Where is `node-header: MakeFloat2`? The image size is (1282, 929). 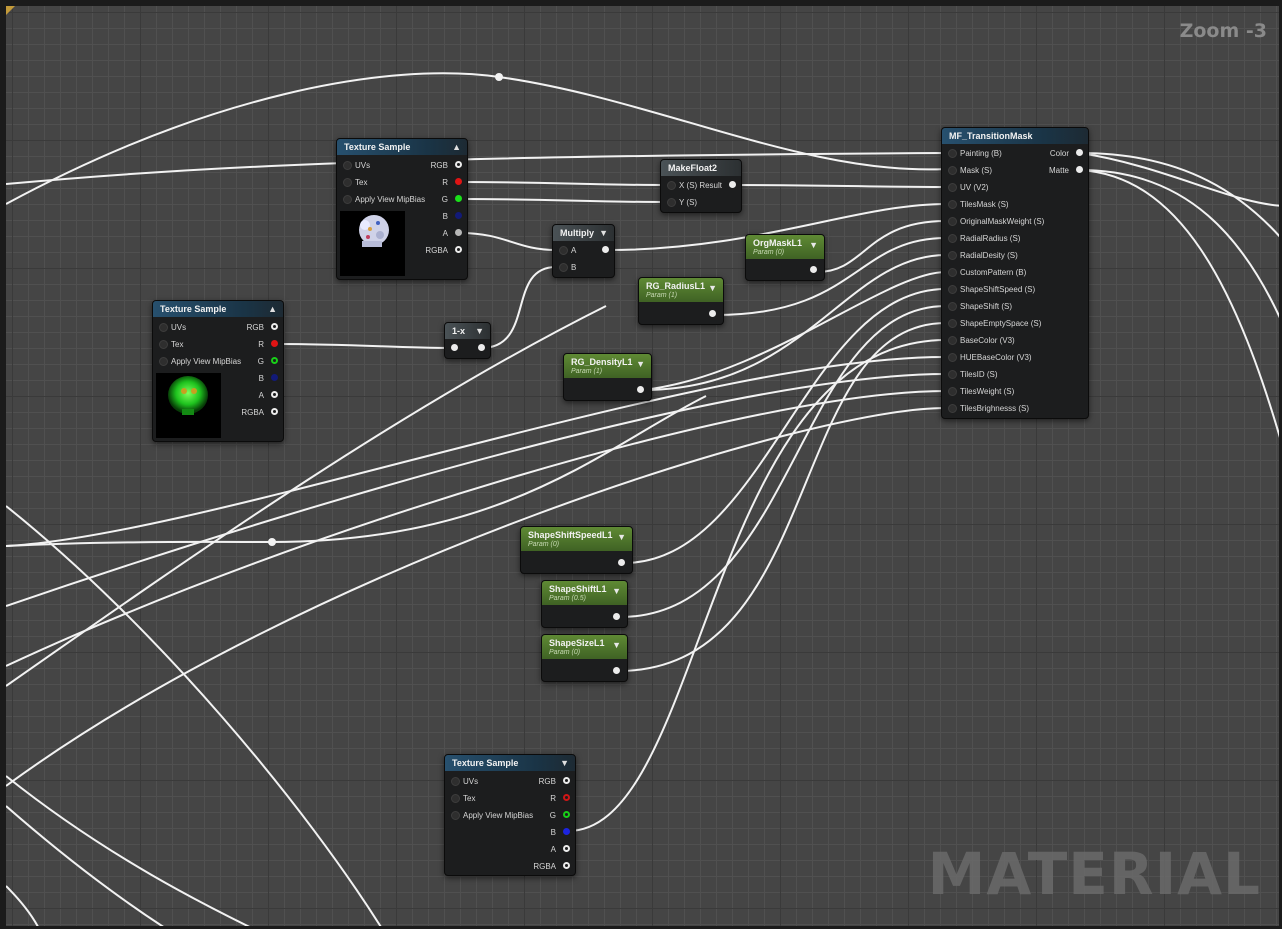 node-header: MakeFloat2 is located at coordinates (701, 168).